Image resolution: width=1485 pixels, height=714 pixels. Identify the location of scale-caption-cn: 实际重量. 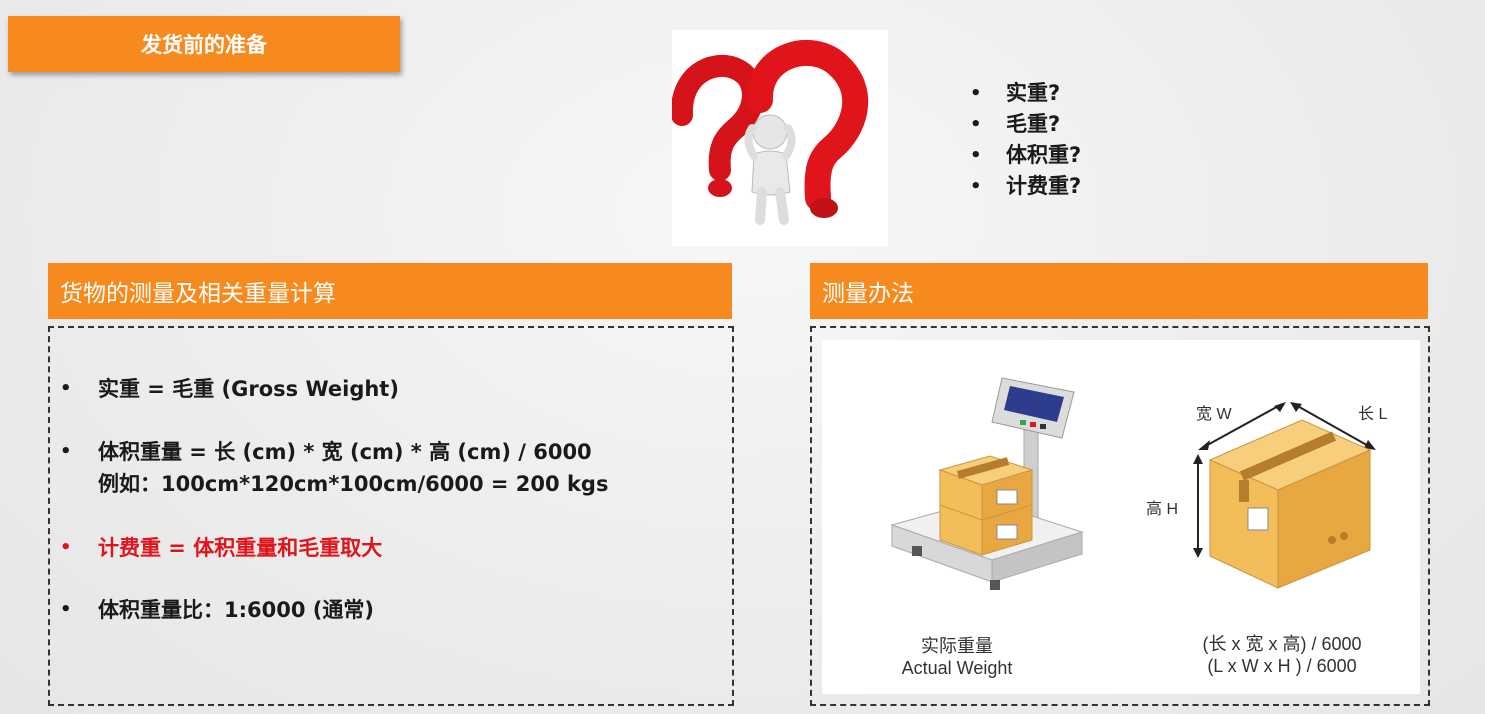
(957, 646).